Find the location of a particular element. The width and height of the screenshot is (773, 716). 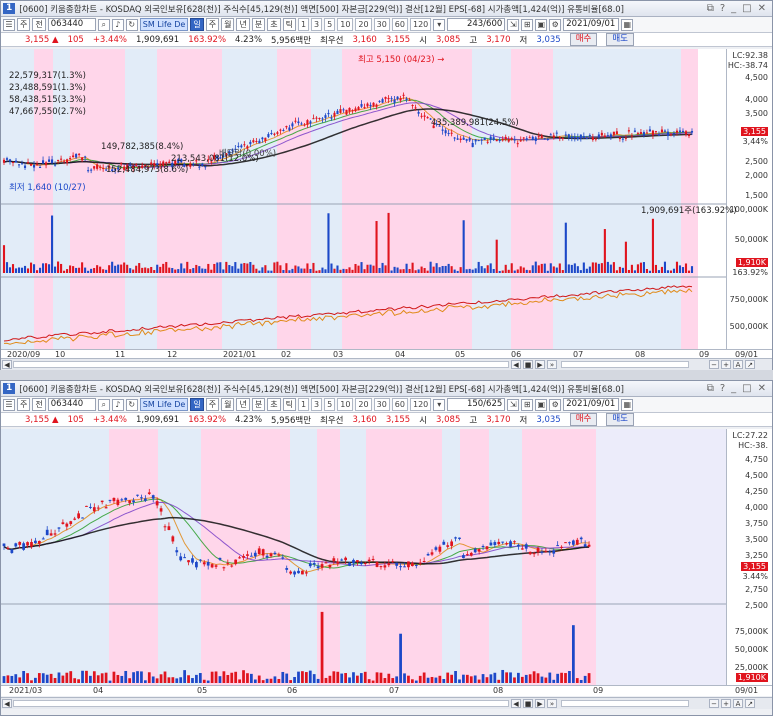

period-minute-button: 분 is located at coordinates (258, 24).